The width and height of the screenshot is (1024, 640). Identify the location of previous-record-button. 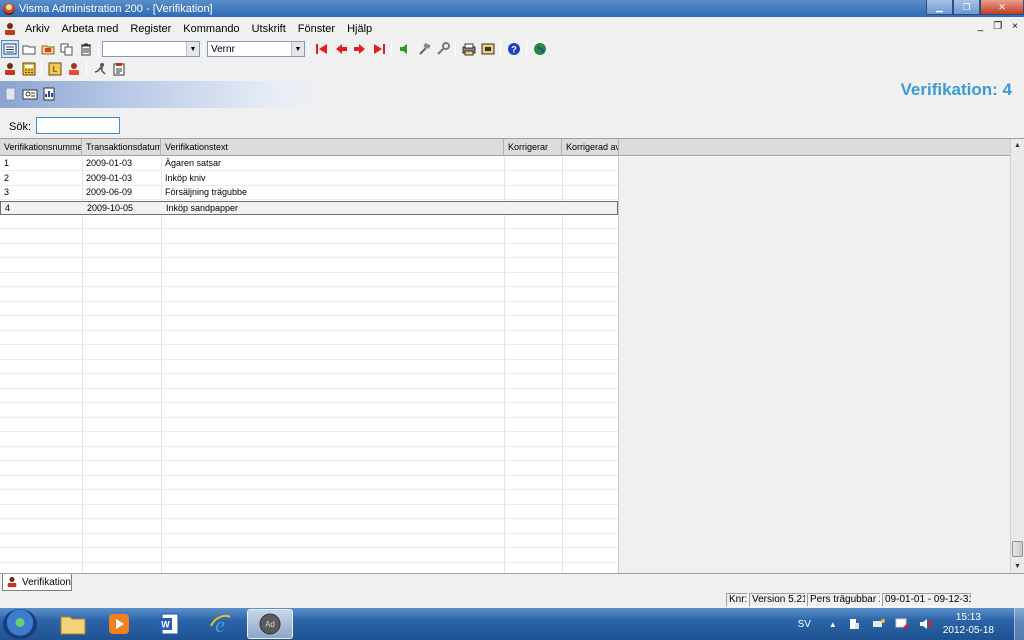
(341, 49).